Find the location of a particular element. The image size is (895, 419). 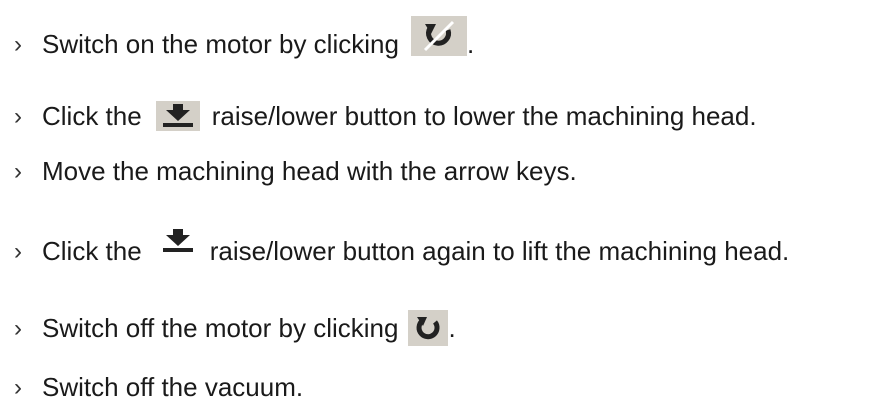

step-switch-off-vacuum: › Switch off the vacuum. is located at coordinates (151, 387).